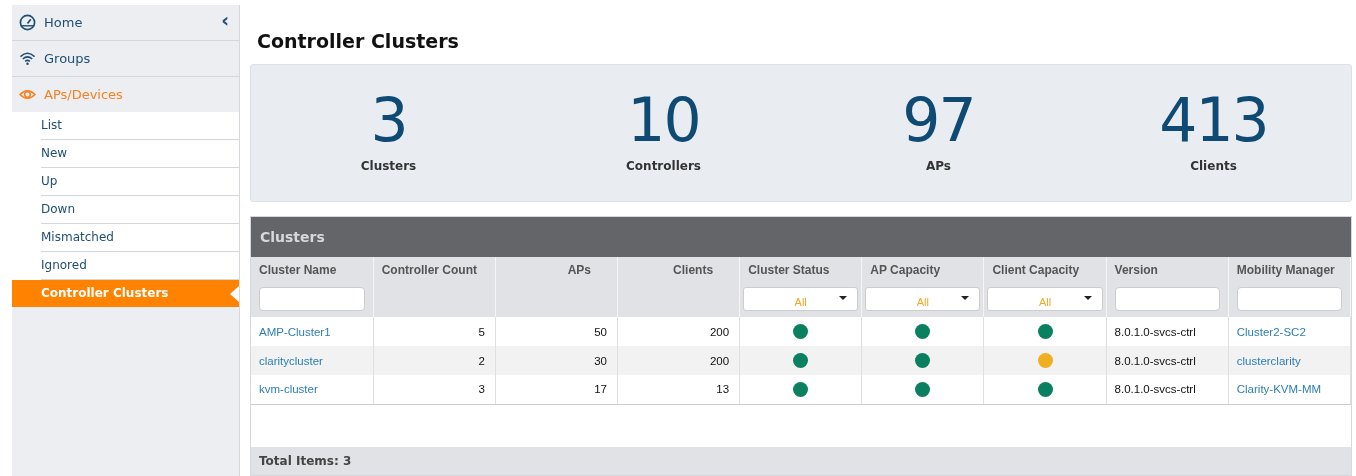 The width and height of the screenshot is (1356, 476). What do you see at coordinates (125, 23) in the screenshot?
I see `sidebar-item: Home ‹` at bounding box center [125, 23].